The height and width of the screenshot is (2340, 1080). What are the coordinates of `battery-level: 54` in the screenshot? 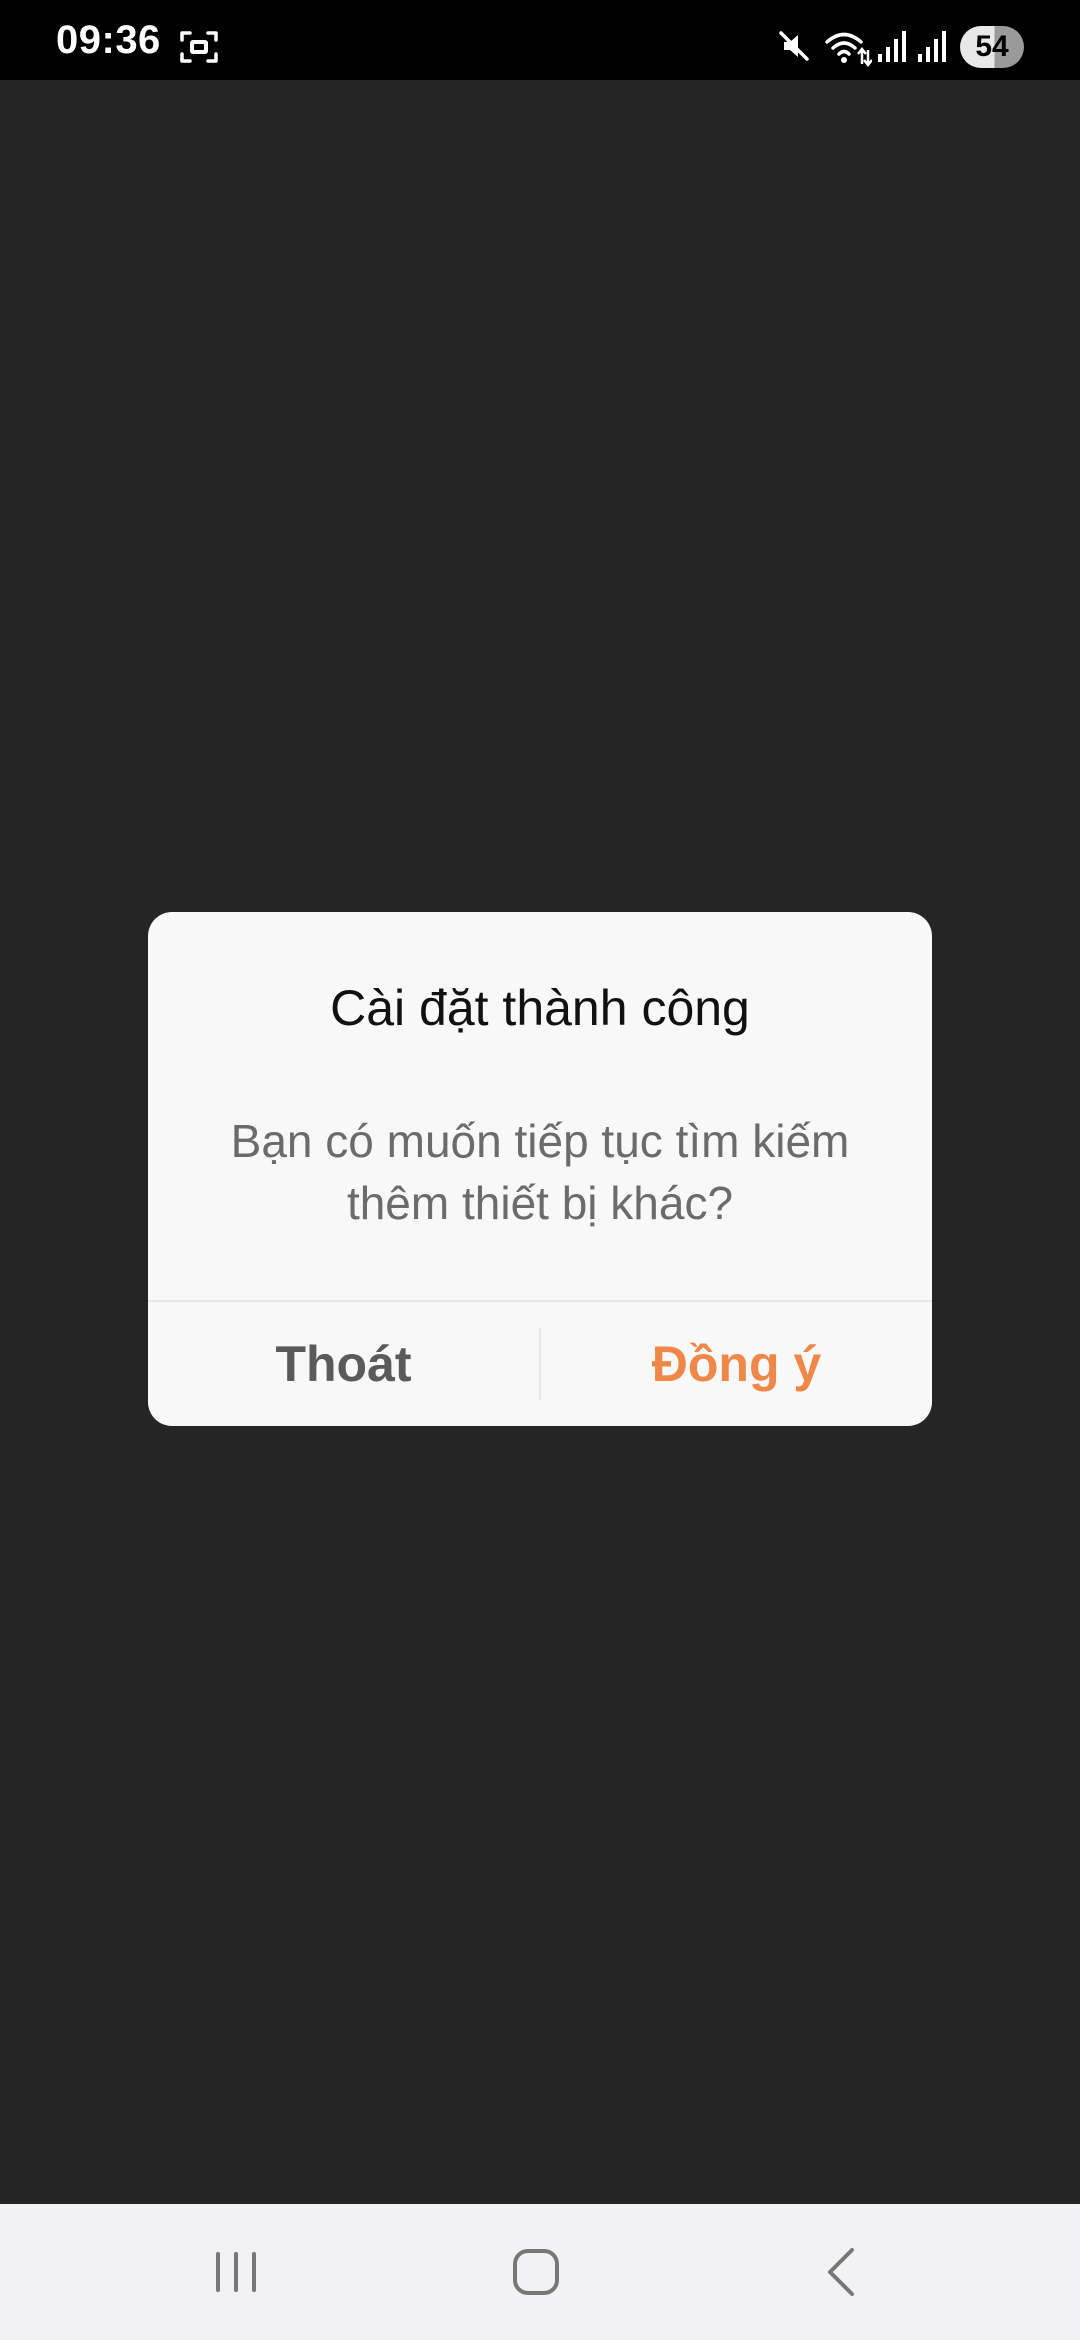 It's located at (992, 46).